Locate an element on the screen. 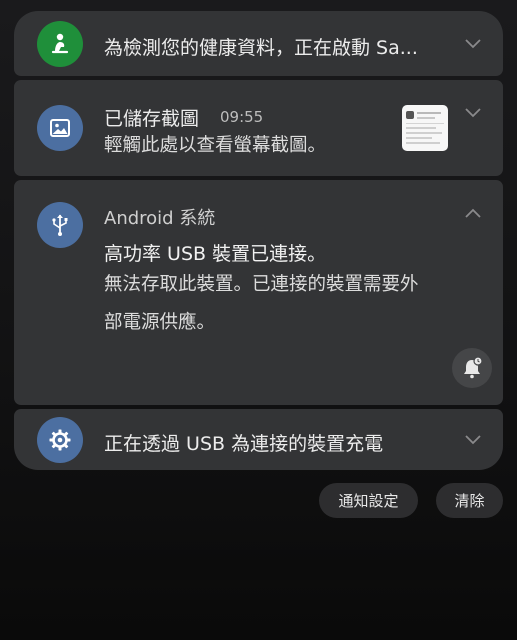 The image size is (517, 640). notification-time: 09:55 is located at coordinates (242, 117).